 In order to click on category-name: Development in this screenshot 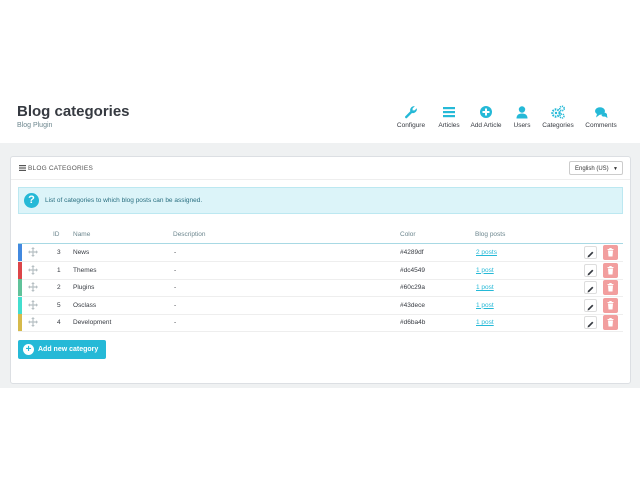, I will do `click(92, 322)`.